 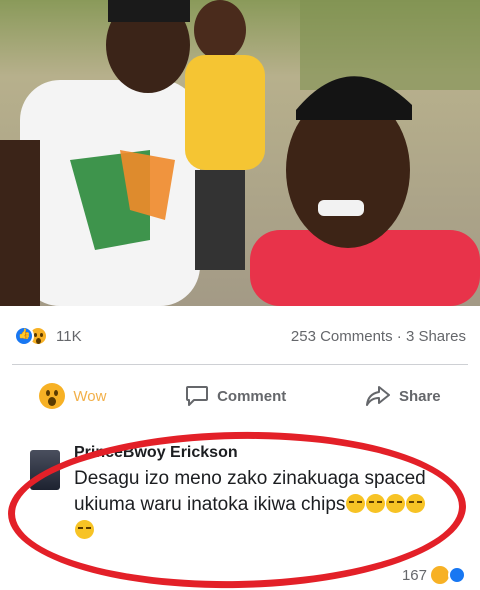 What do you see at coordinates (45, 470) in the screenshot?
I see `avatar` at bounding box center [45, 470].